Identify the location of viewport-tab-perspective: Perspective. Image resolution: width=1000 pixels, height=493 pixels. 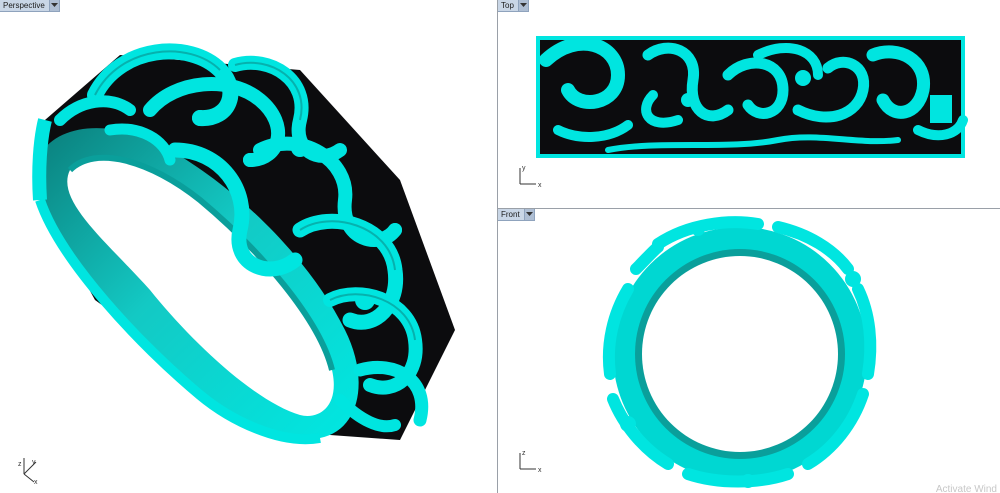
(30, 6).